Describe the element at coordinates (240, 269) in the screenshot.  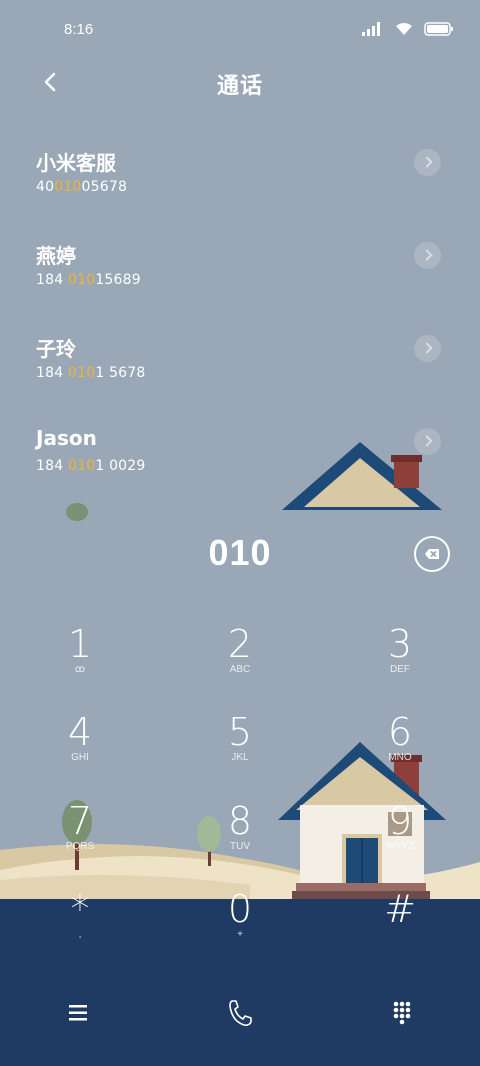
I see `contact-row: 燕婷 184 01015689` at that location.